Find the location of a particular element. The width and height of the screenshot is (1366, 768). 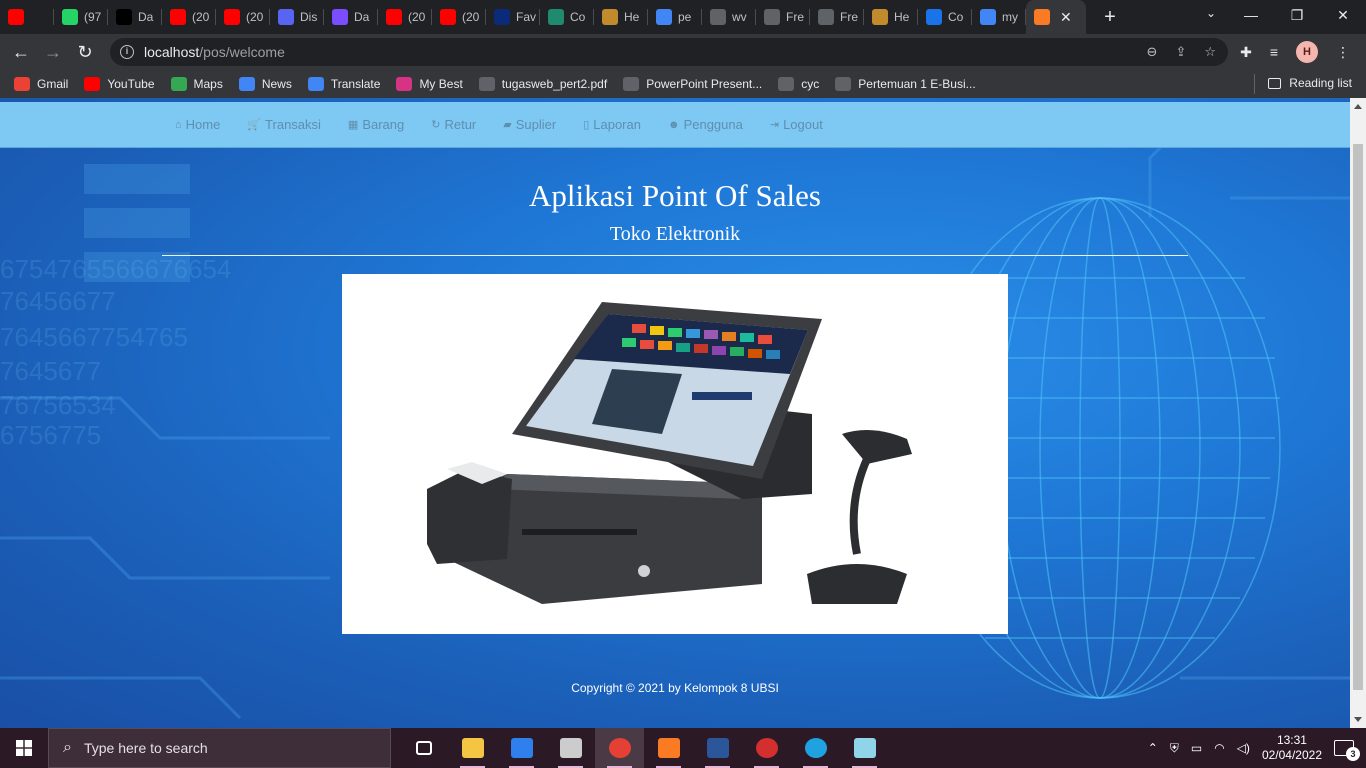

address-bar: i localhost/pos/welcome ⊖ ⇪ ☆ is located at coordinates (669, 52).